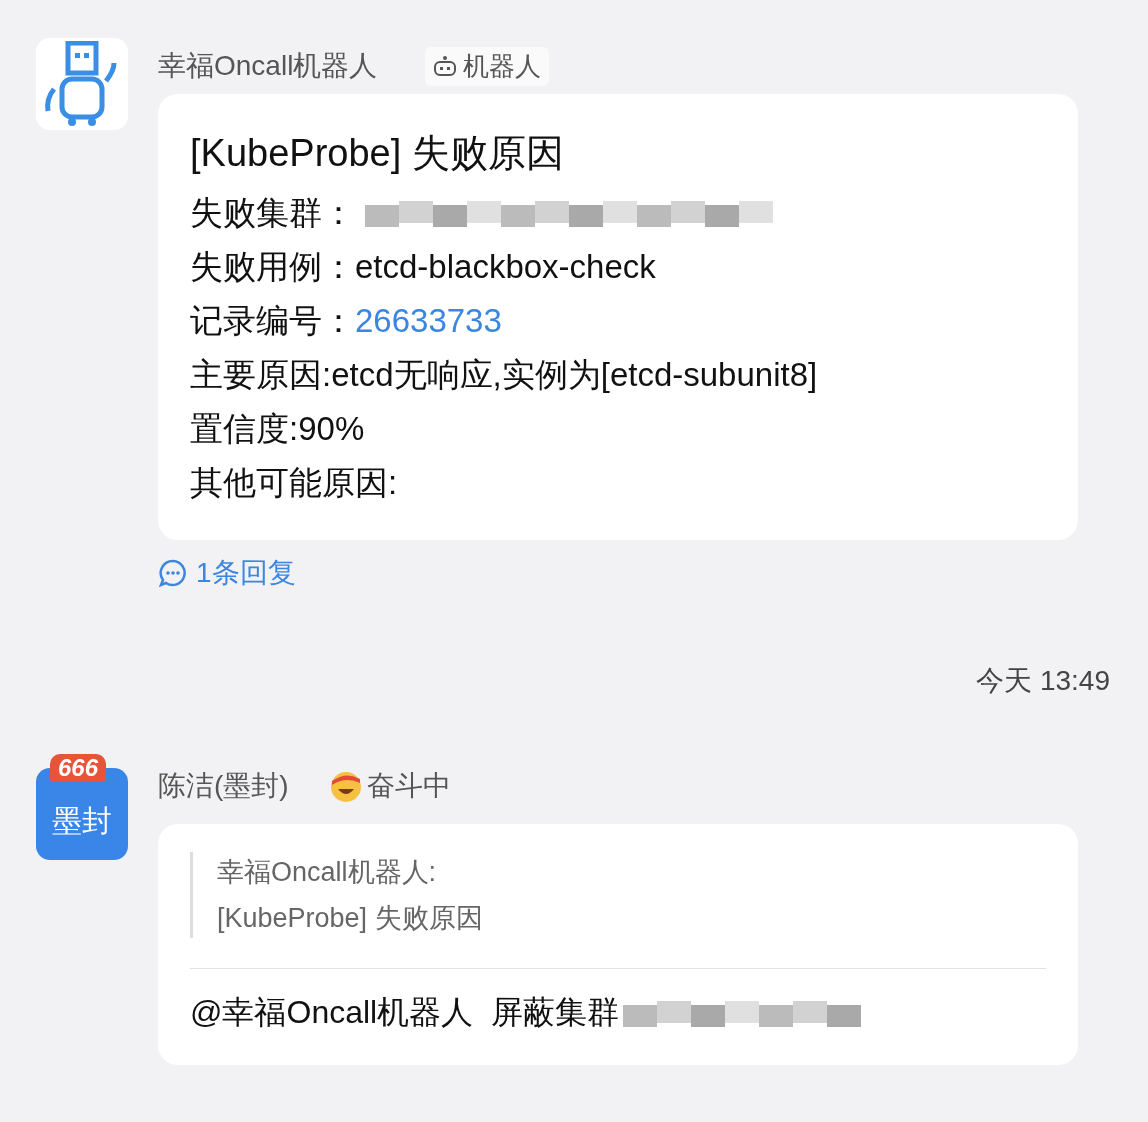 The width and height of the screenshot is (1148, 1122). I want to click on card-title: [KubeProbe] 失败原因, so click(377, 153).